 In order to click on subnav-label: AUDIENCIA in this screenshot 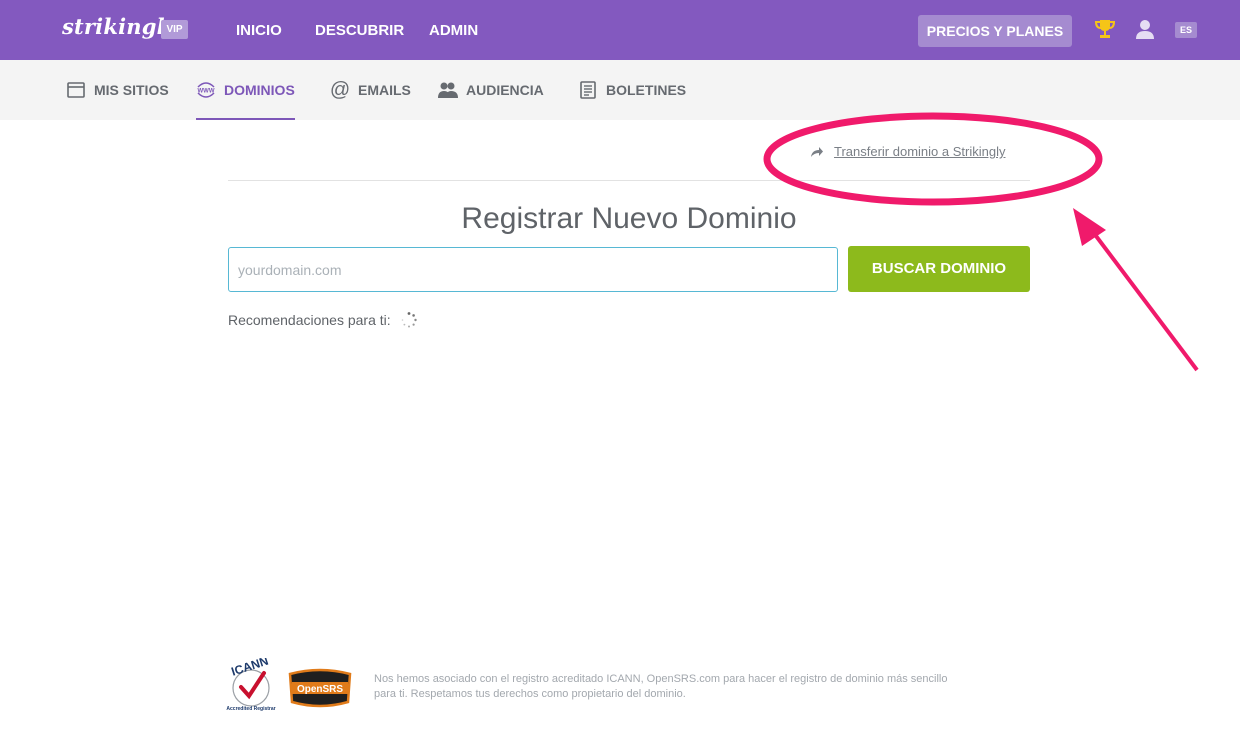, I will do `click(505, 90)`.